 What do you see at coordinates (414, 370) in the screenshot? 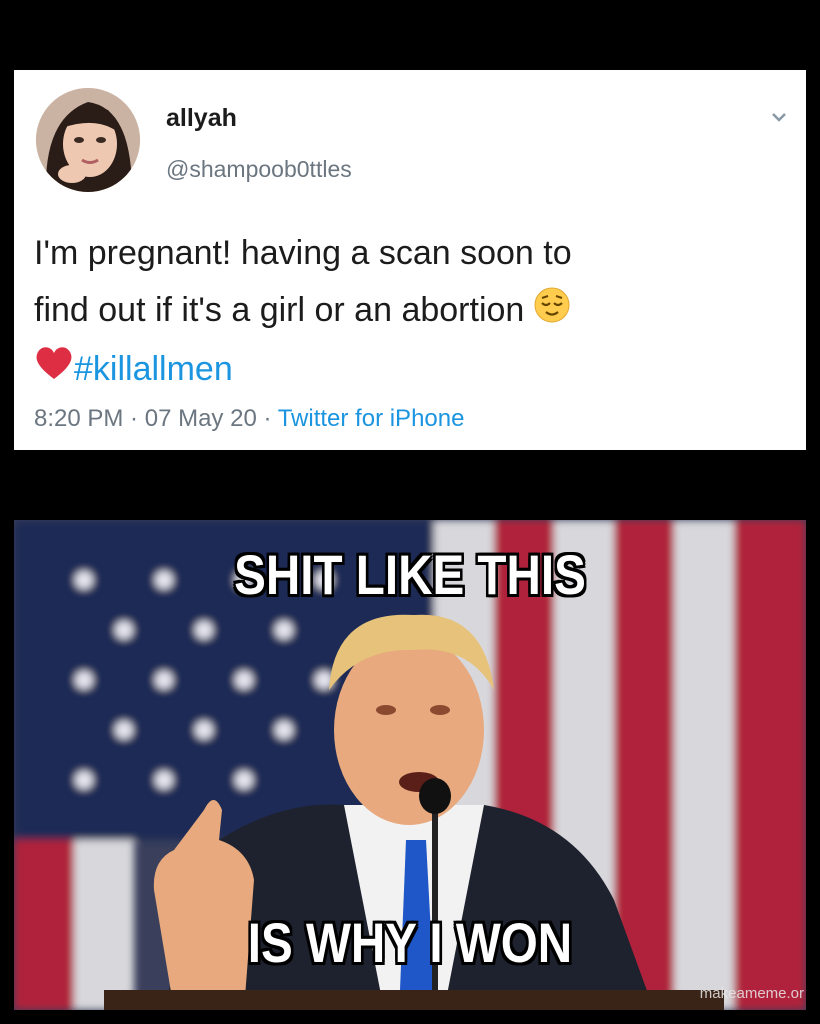
I see `tweet-text-line-3: #killallmen` at bounding box center [414, 370].